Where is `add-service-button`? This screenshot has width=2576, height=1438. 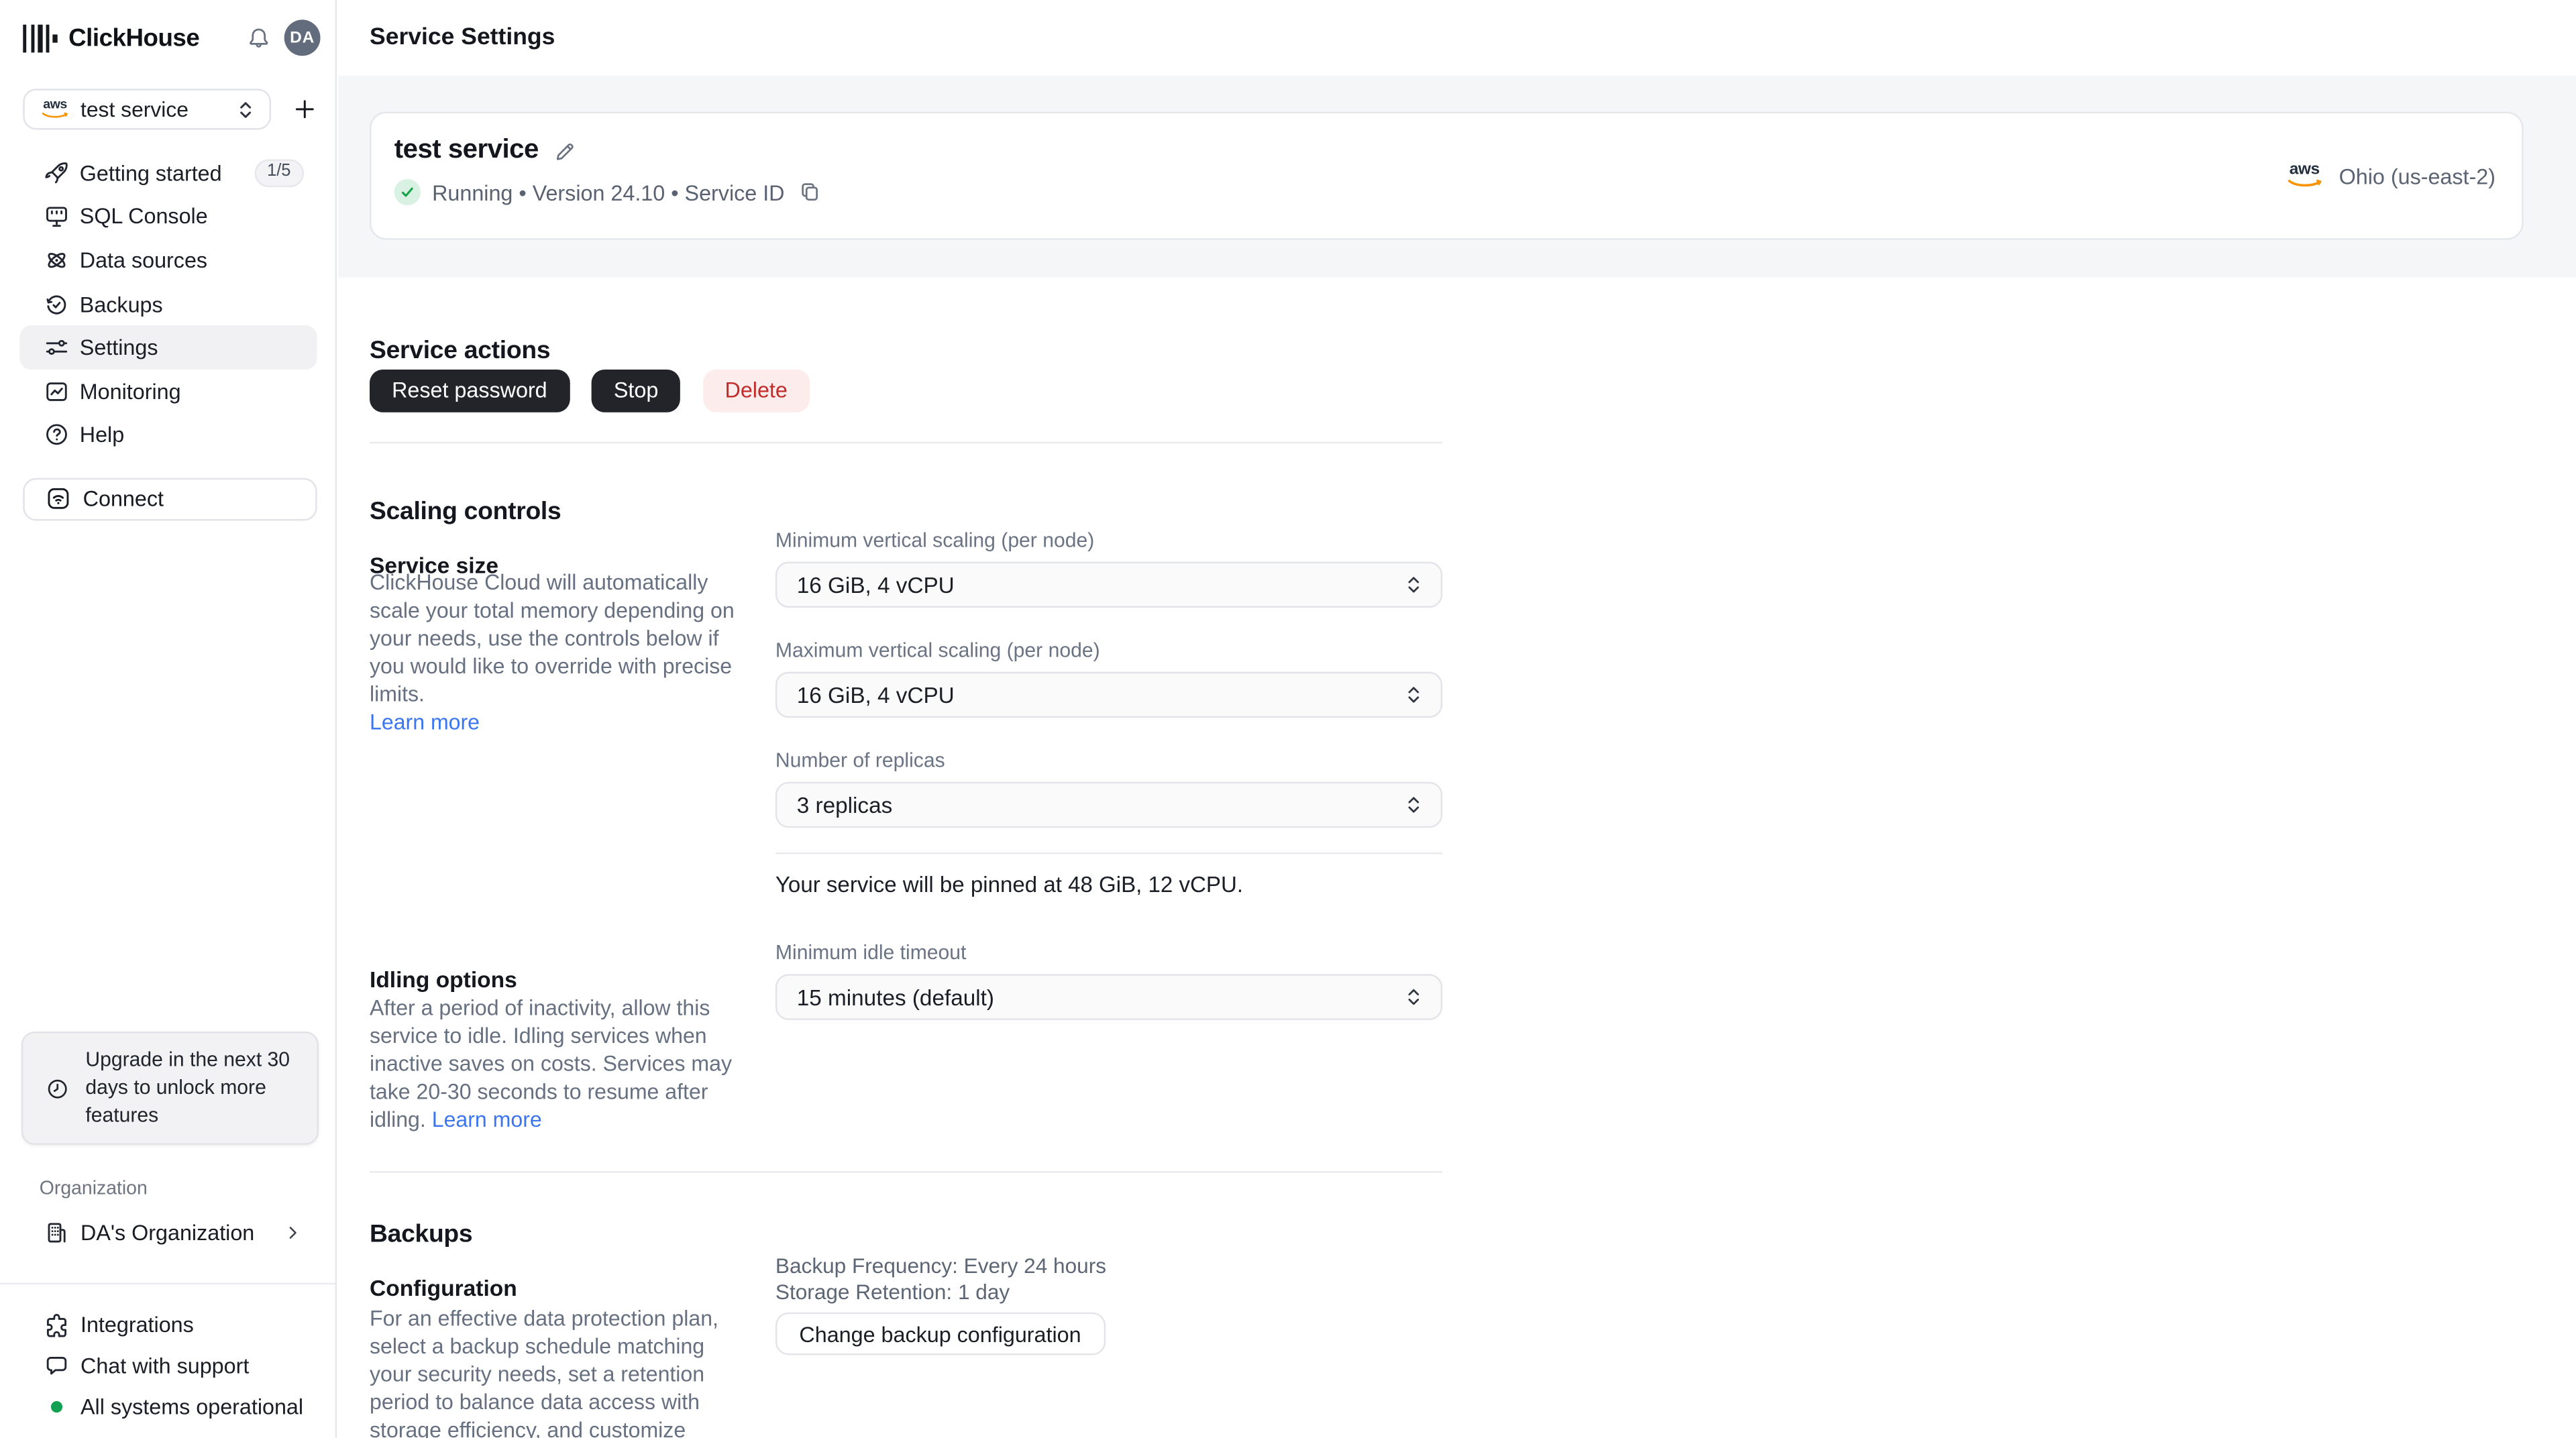
add-service-button is located at coordinates (305, 110).